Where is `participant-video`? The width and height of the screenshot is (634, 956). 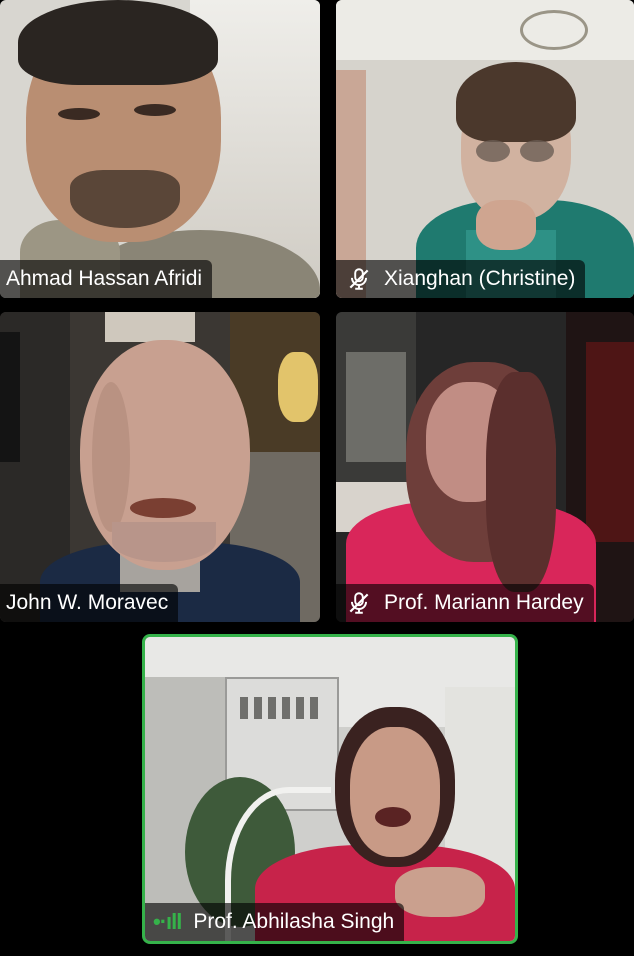 participant-video is located at coordinates (485, 149).